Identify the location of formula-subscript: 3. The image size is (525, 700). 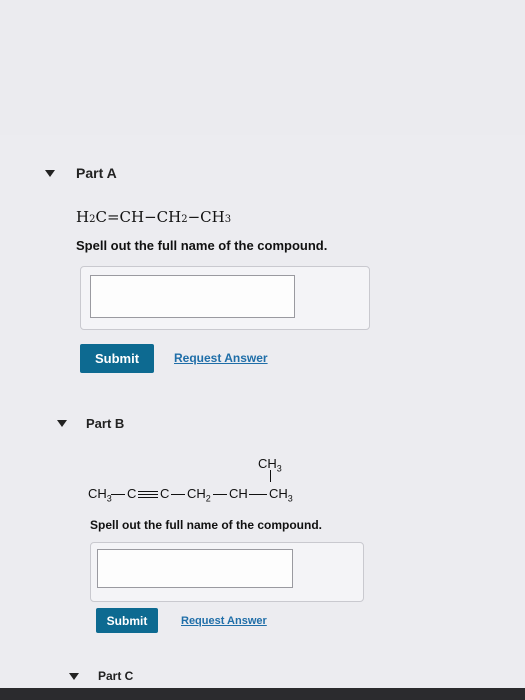
(228, 219).